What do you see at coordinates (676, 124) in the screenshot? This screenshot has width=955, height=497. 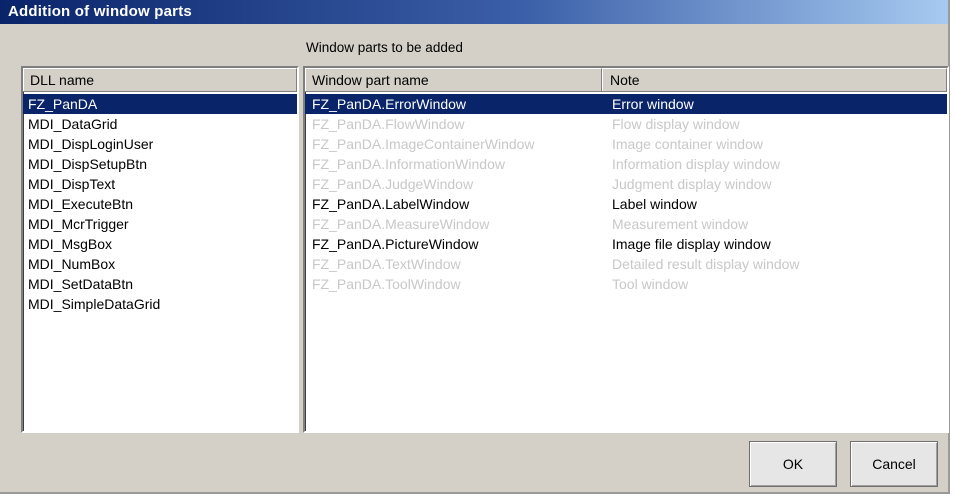 I see `note-cell: Flow display window` at bounding box center [676, 124].